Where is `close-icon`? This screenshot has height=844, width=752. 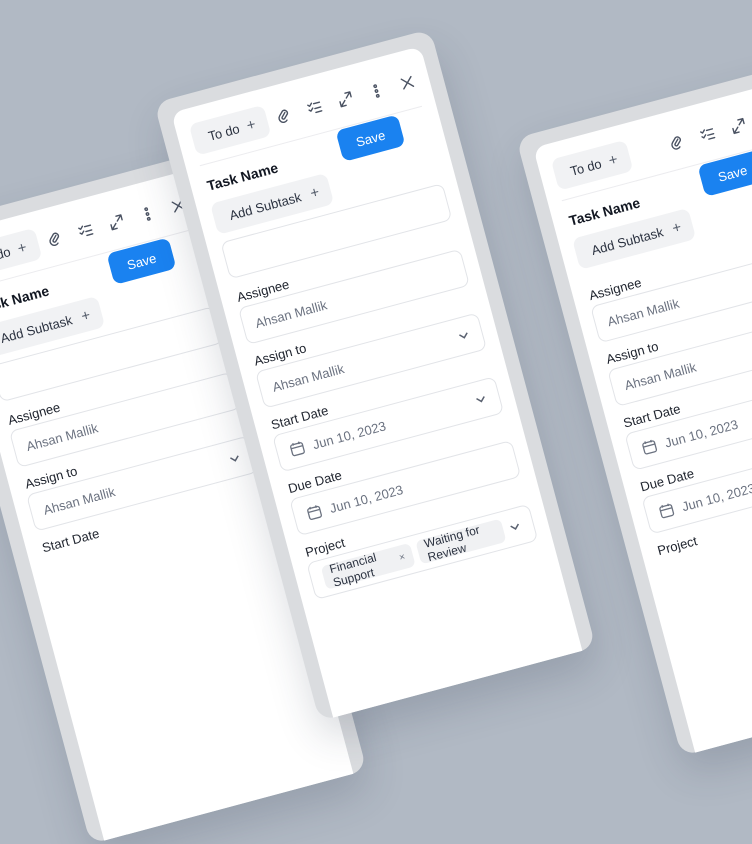
close-icon is located at coordinates (408, 83).